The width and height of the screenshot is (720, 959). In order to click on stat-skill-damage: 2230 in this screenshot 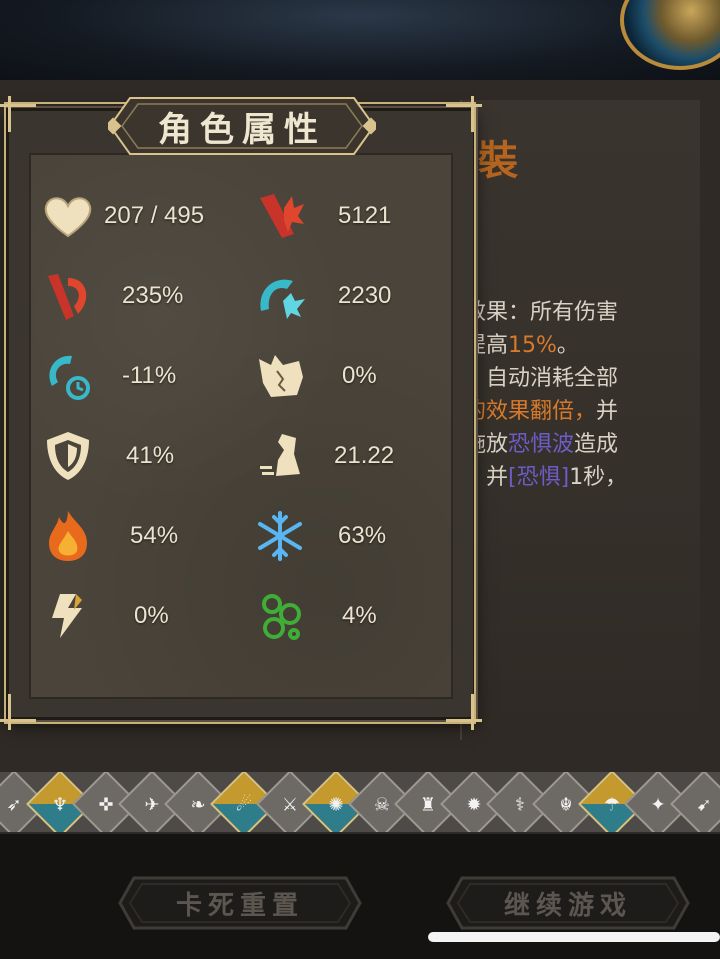, I will do `click(352, 296)`.